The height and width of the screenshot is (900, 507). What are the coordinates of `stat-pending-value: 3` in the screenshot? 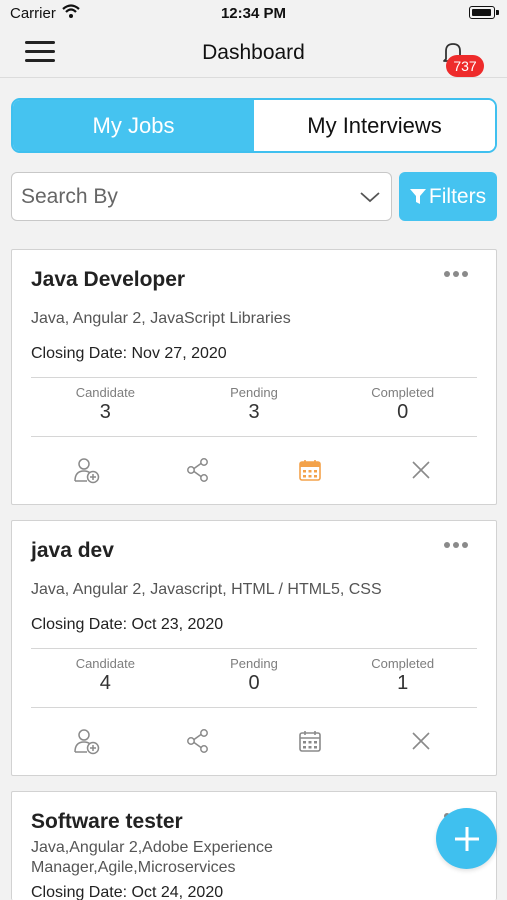 It's located at (254, 412).